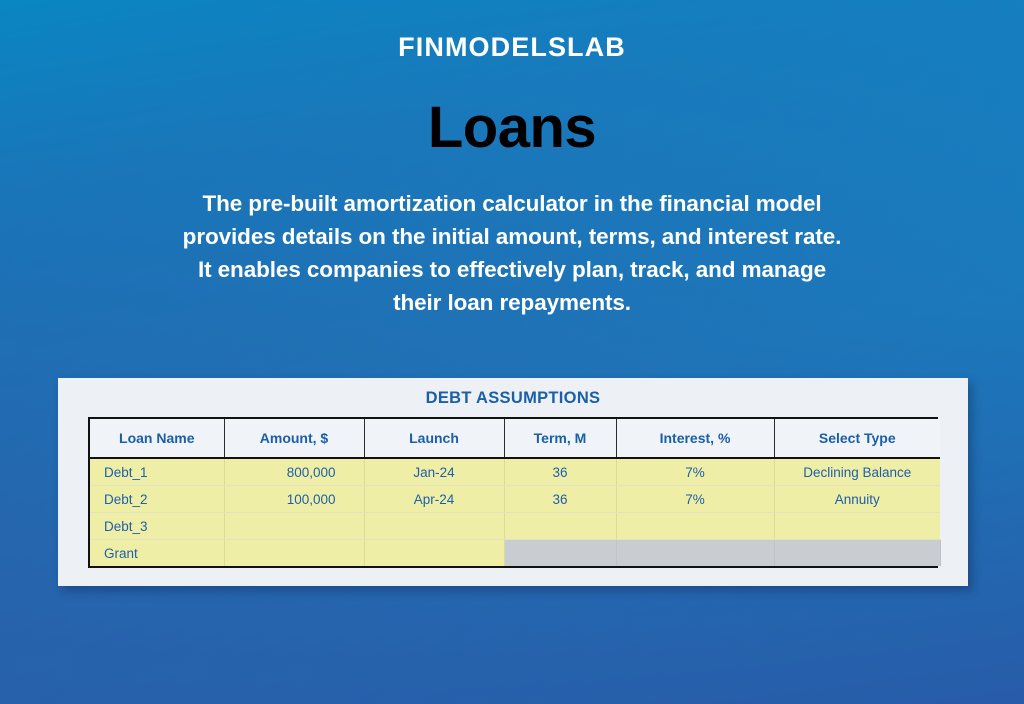 The image size is (1024, 704). What do you see at coordinates (157, 472) in the screenshot?
I see `cell-loan-name: Debt_1` at bounding box center [157, 472].